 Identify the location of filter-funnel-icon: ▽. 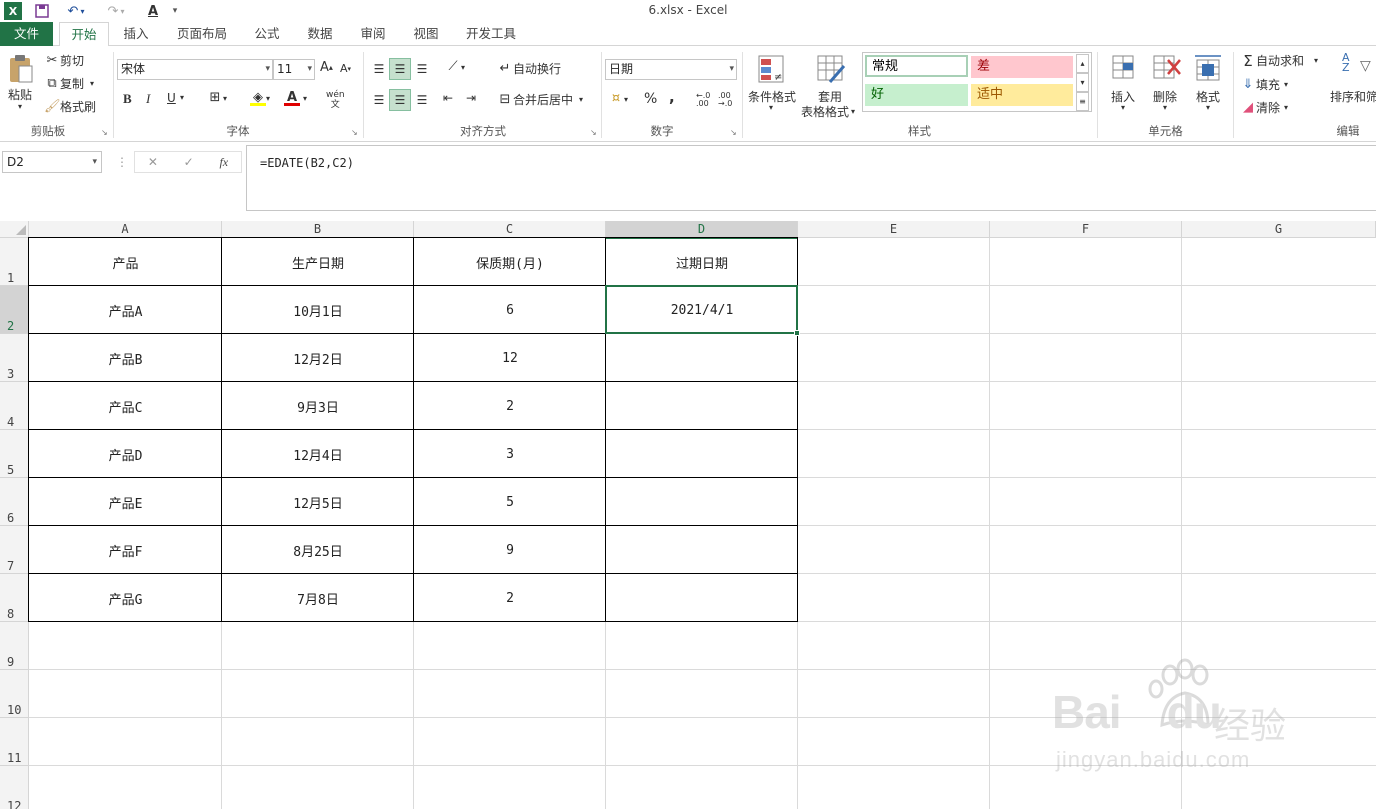
(1365, 66).